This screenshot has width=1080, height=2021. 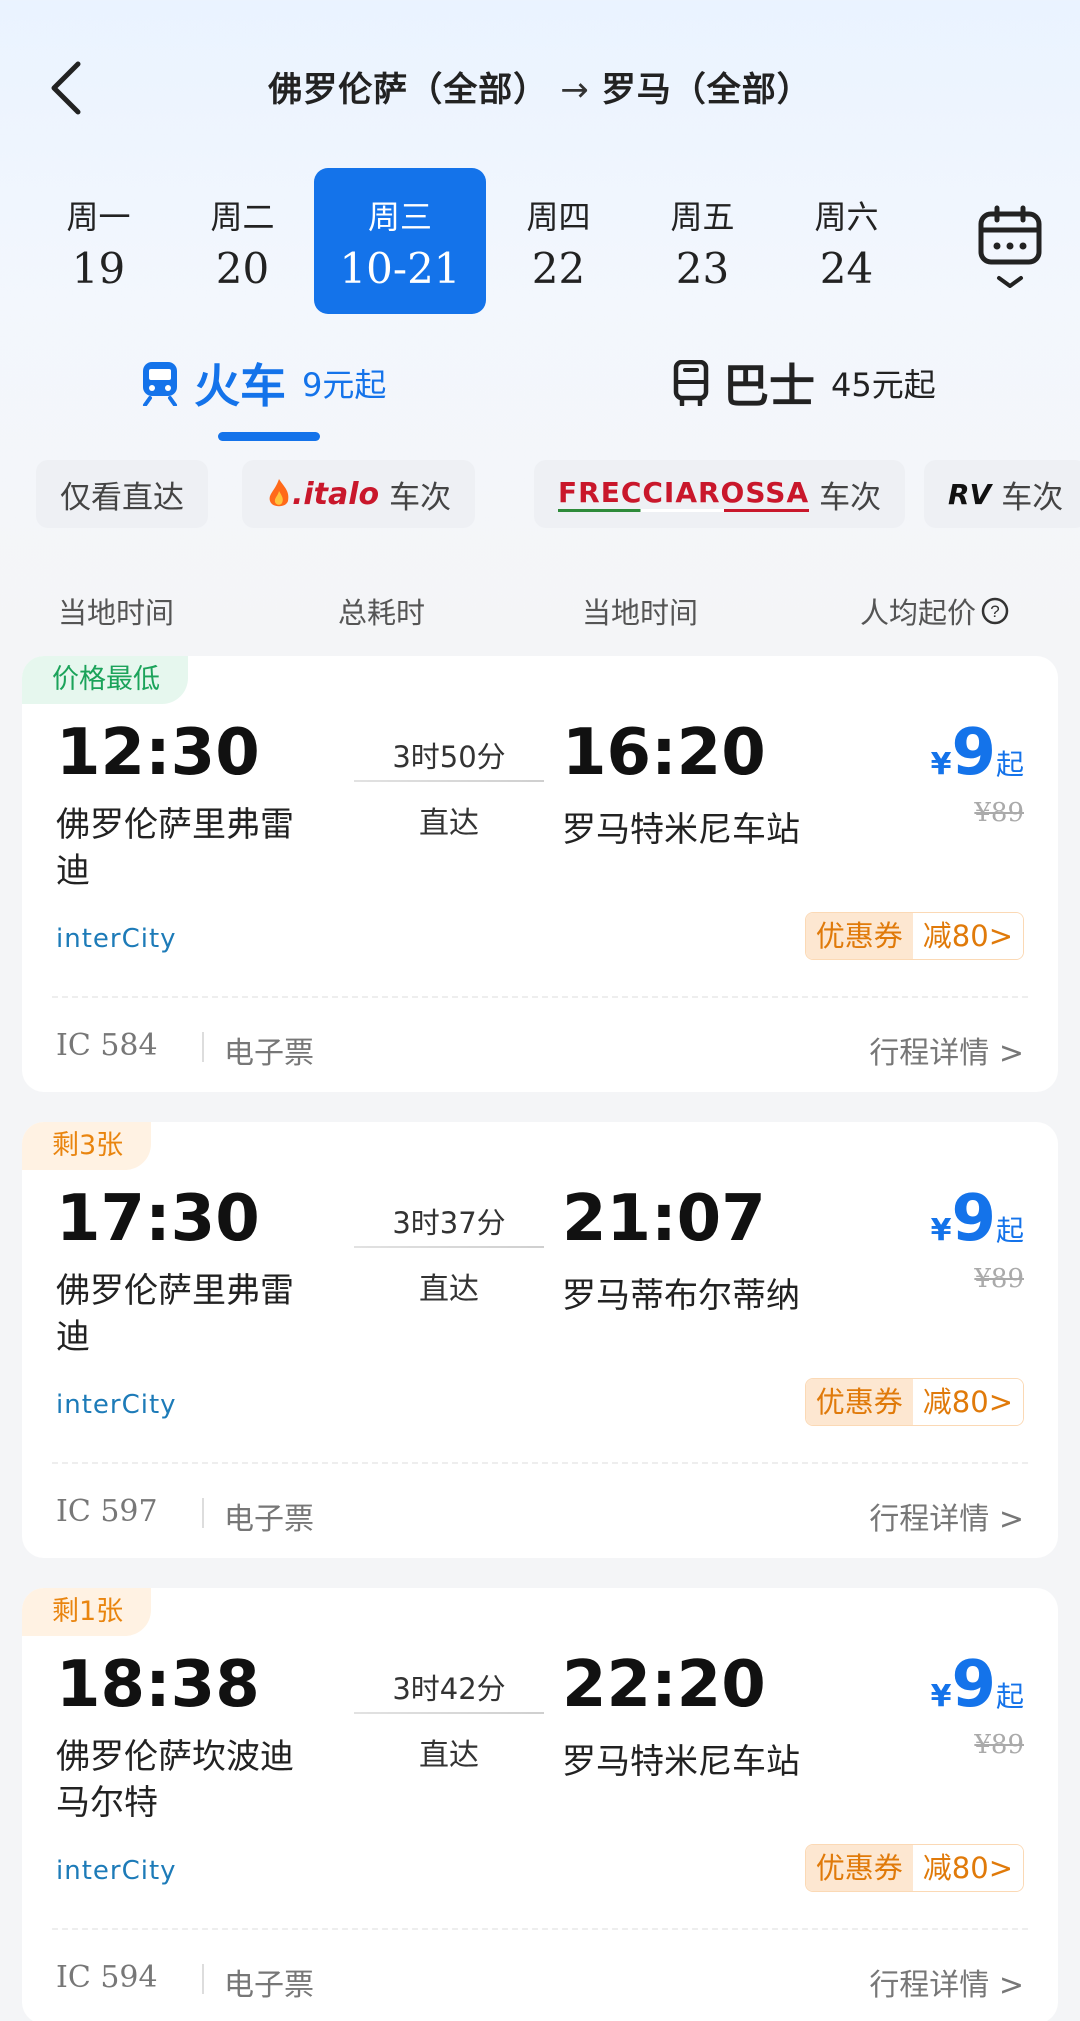 I want to click on day-tab: 周四 22, so click(x=558, y=241).